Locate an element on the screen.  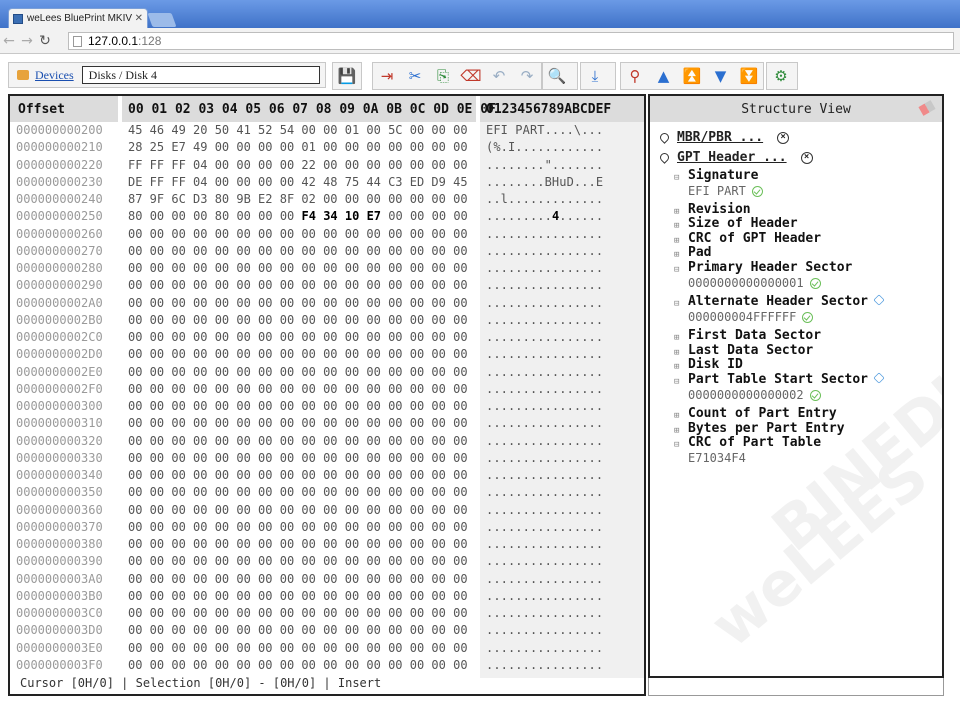
field-bytes-per-entry: Bytes per Part Entry is located at coordinates (766, 428).